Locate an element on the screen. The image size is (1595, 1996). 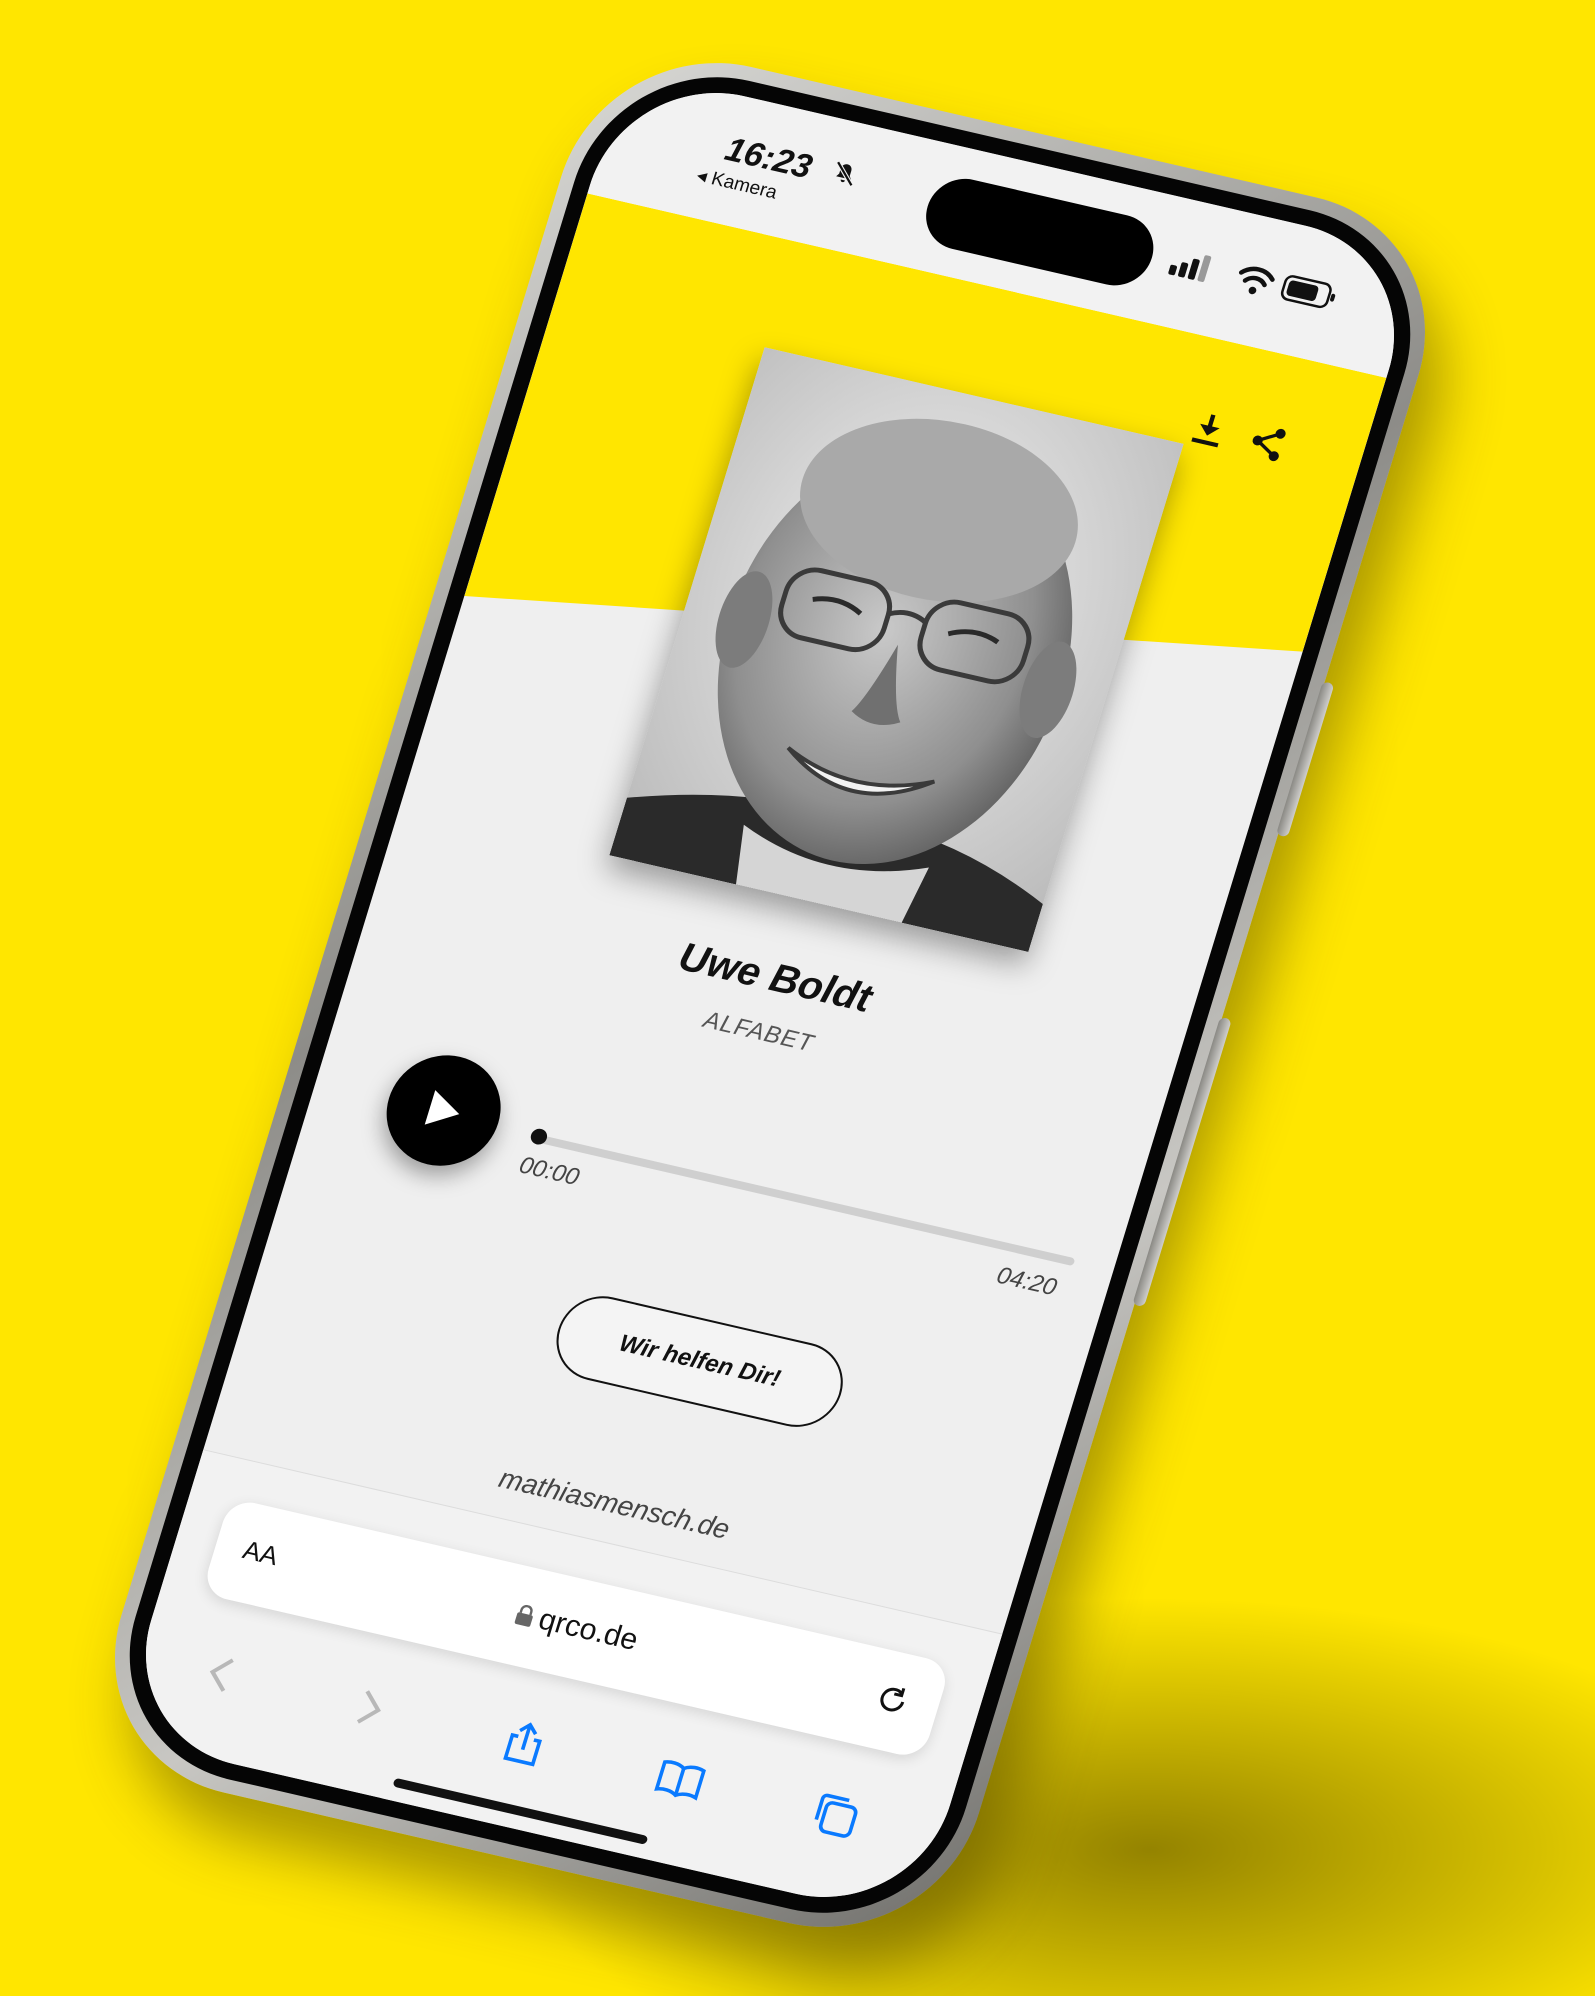
battery-icon is located at coordinates (1308, 292).